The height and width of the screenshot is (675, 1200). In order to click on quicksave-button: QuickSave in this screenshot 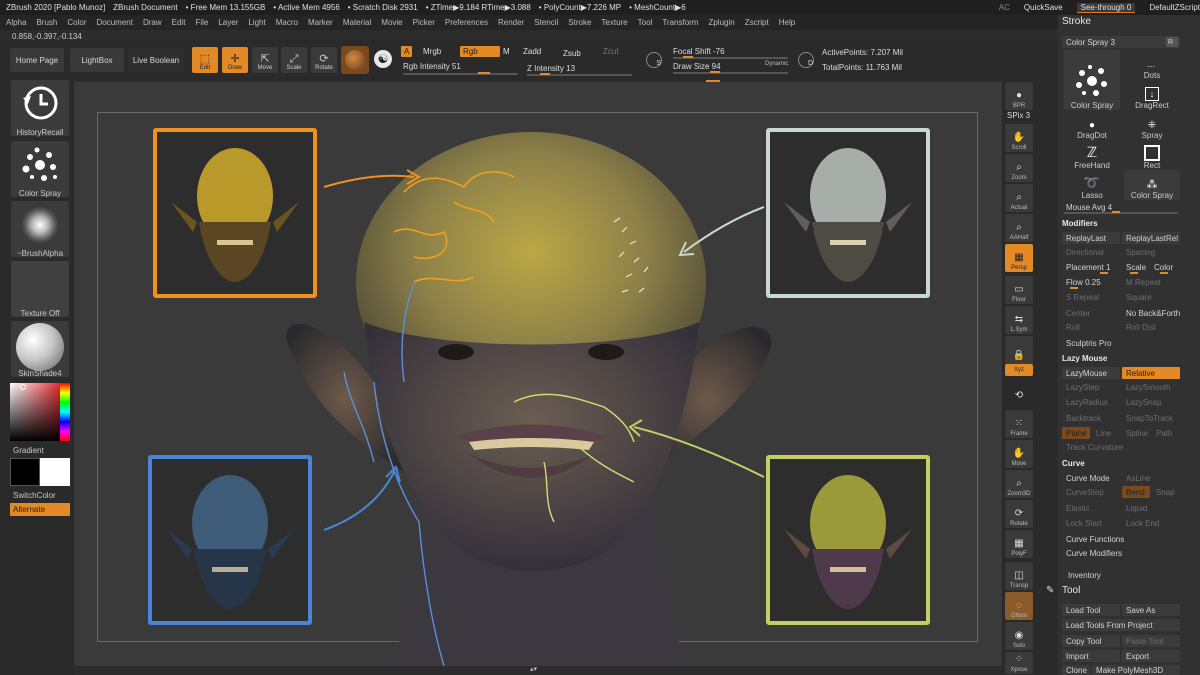, I will do `click(1043, 7)`.